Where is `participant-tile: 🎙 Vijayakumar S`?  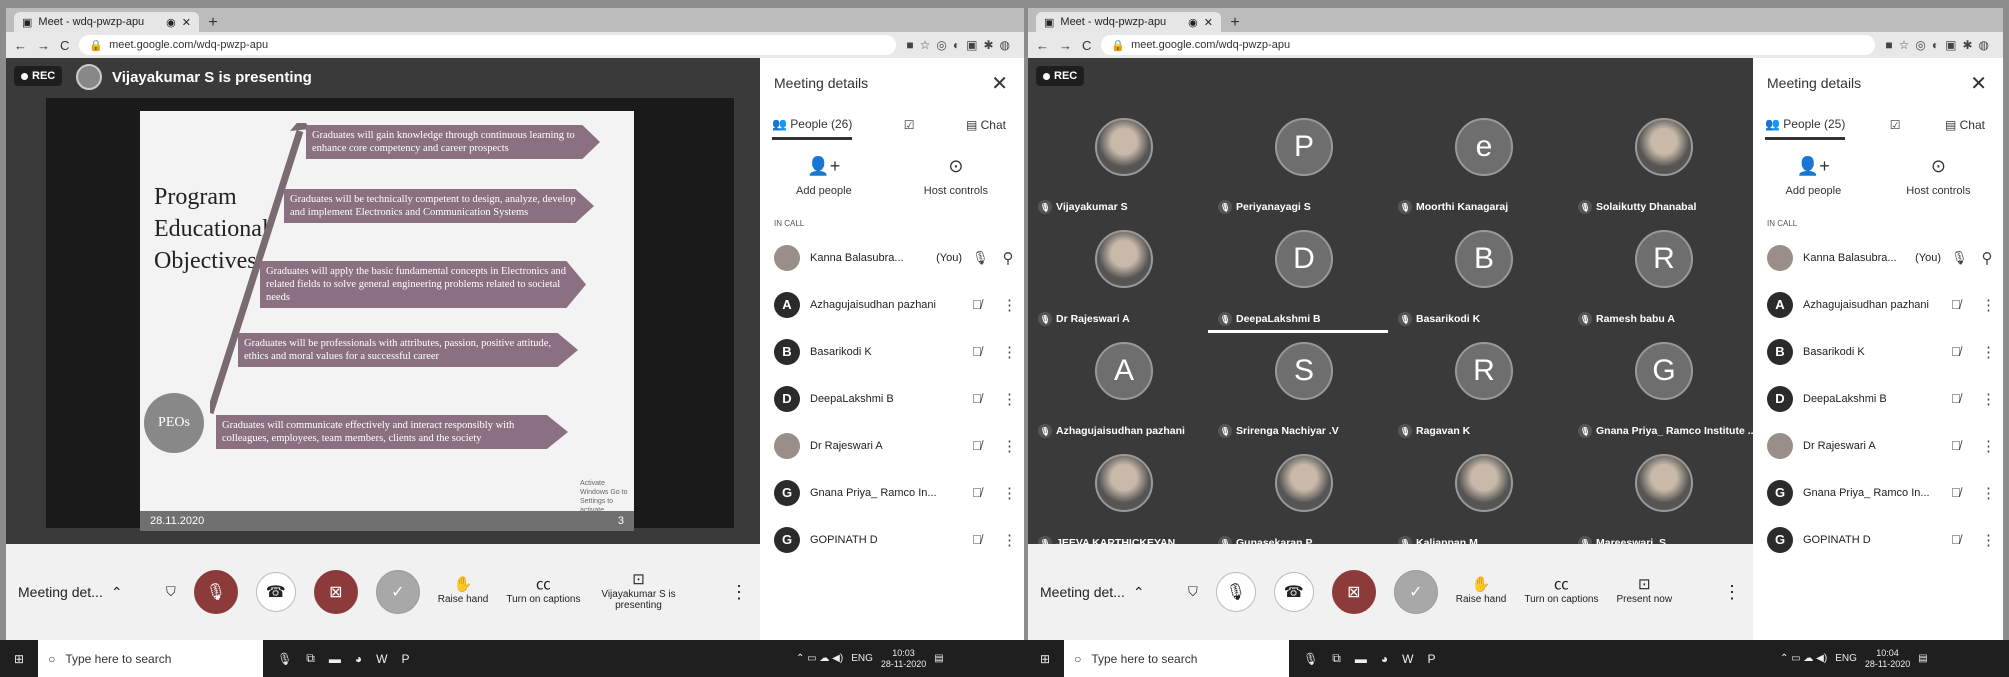 participant-tile: 🎙 Vijayakumar S is located at coordinates (1124, 166).